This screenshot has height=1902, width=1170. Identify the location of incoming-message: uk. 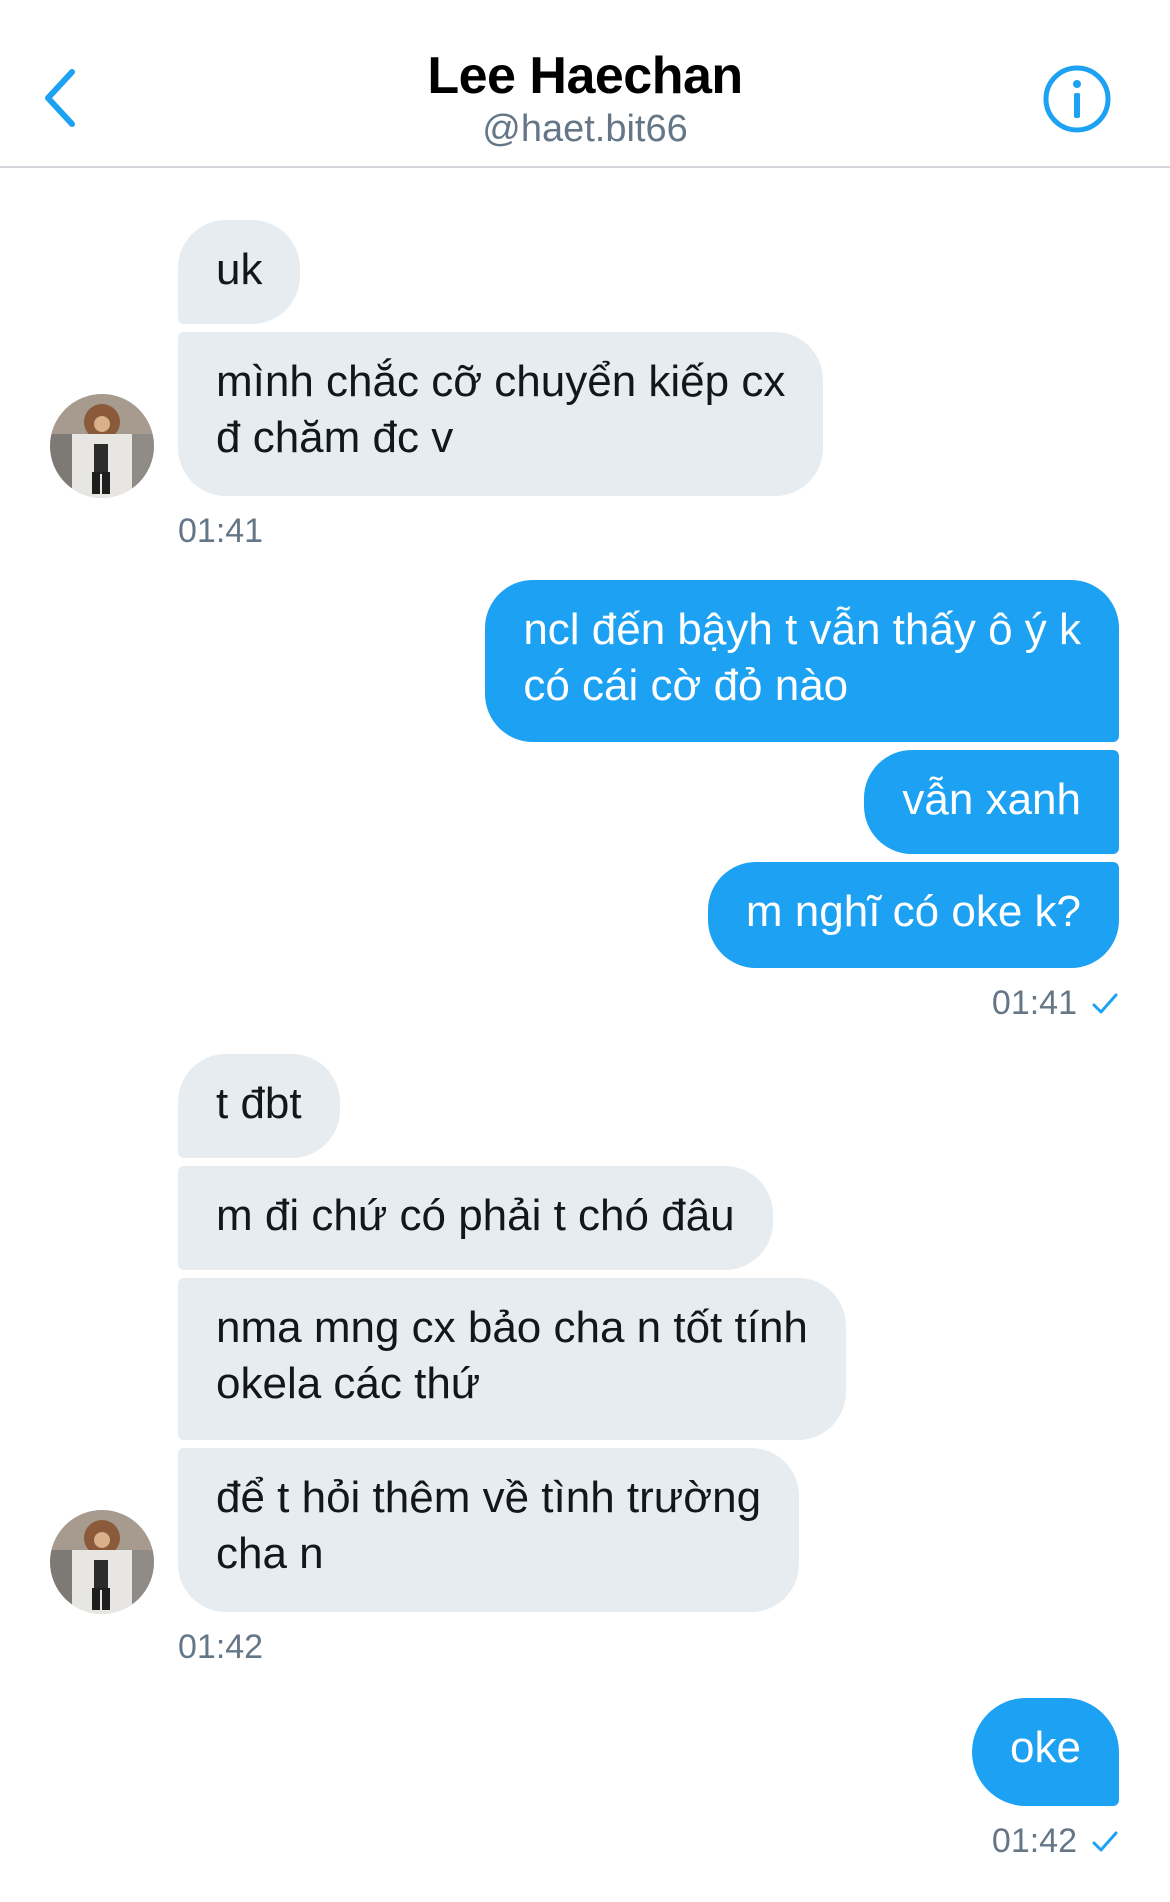
(239, 272).